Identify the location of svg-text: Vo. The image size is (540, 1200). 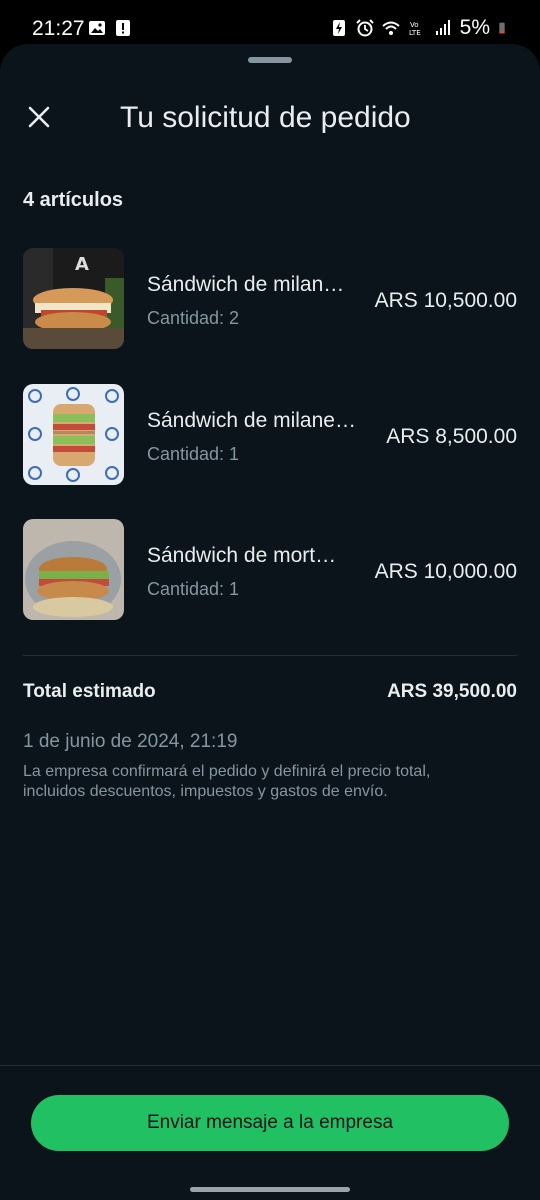
(414, 25).